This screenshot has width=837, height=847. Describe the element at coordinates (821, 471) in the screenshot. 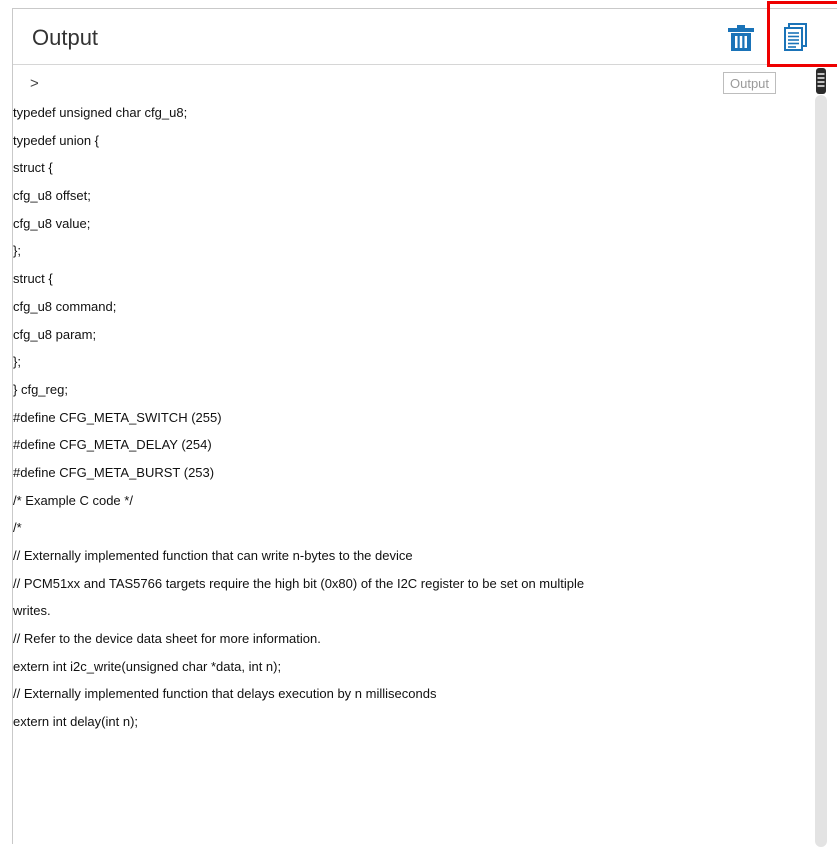

I see `scrollbar-track` at that location.